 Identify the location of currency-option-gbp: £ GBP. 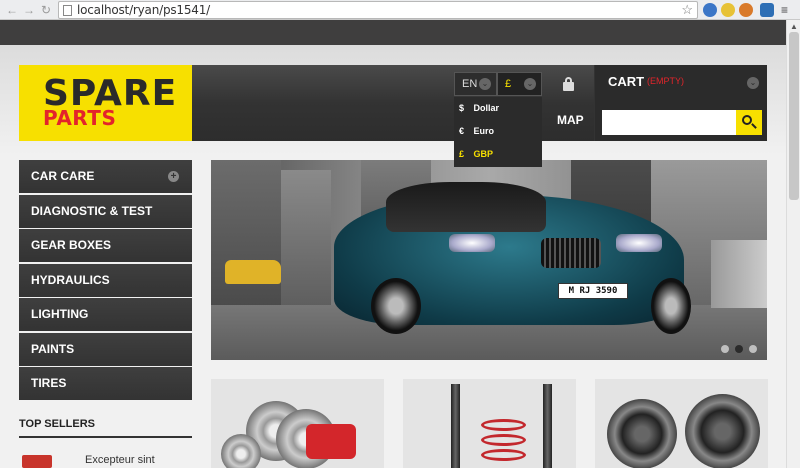
(498, 154).